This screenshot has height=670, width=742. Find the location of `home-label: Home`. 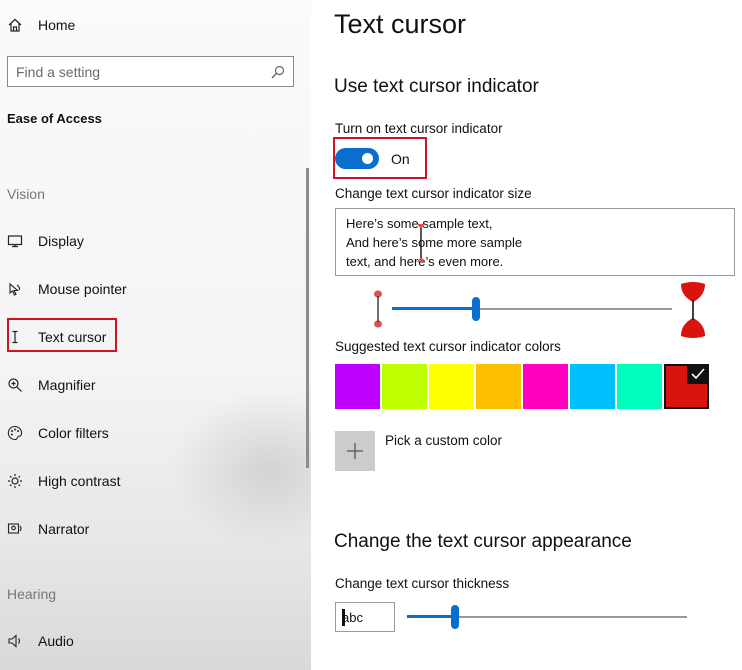

home-label: Home is located at coordinates (57, 25).